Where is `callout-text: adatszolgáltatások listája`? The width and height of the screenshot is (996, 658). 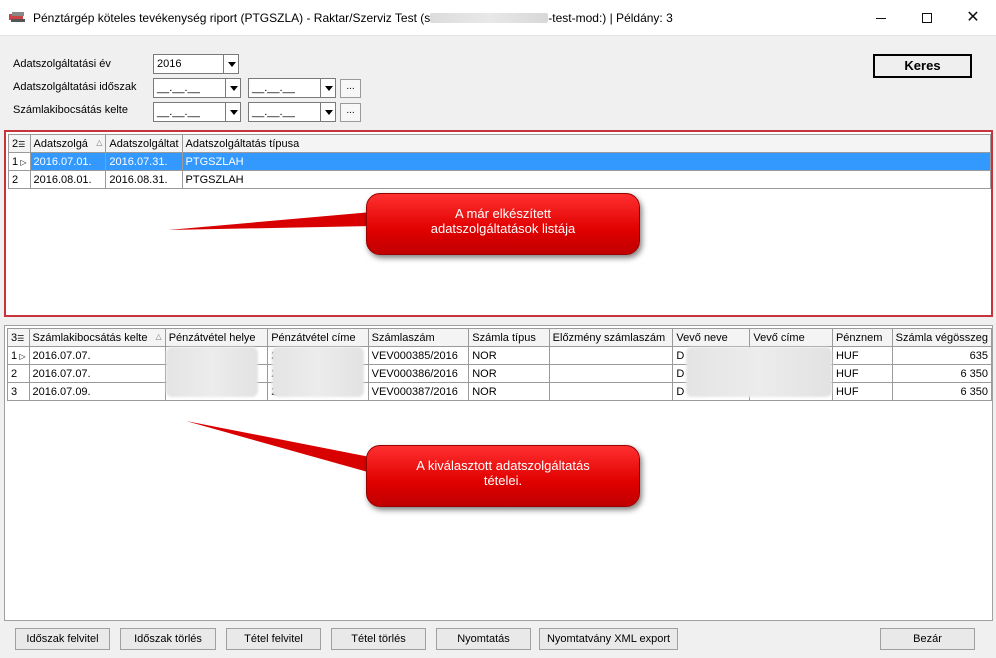 callout-text: adatszolgáltatások listája is located at coordinates (503, 228).